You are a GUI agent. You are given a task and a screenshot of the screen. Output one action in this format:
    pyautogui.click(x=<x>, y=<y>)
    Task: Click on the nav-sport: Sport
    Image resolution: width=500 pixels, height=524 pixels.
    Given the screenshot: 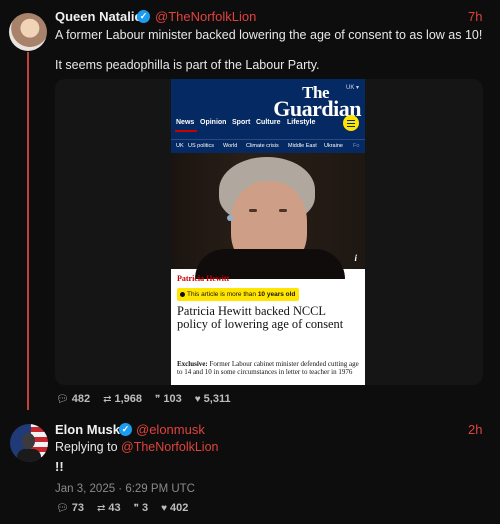 What is the action you would take?
    pyautogui.click(x=241, y=122)
    